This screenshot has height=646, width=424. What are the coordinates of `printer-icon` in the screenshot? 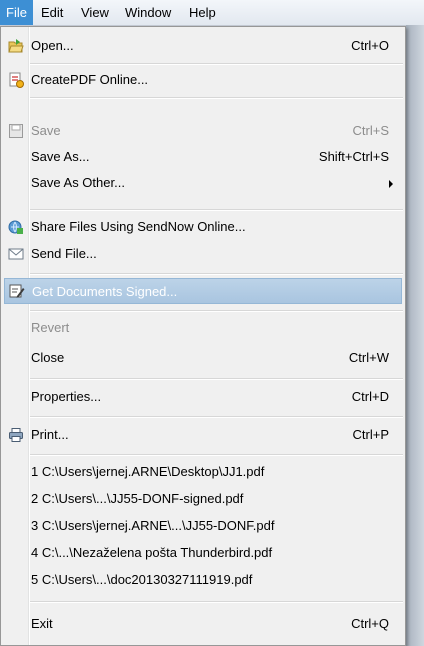 It's located at (16, 435).